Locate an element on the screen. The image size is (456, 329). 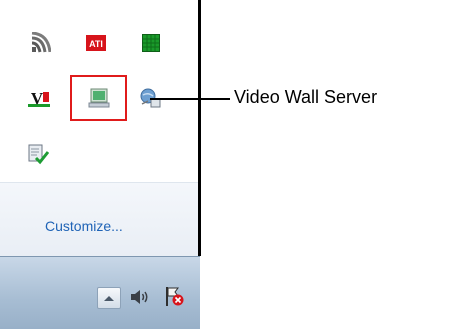
ati-icon-text: ATI is located at coordinates (96, 44).